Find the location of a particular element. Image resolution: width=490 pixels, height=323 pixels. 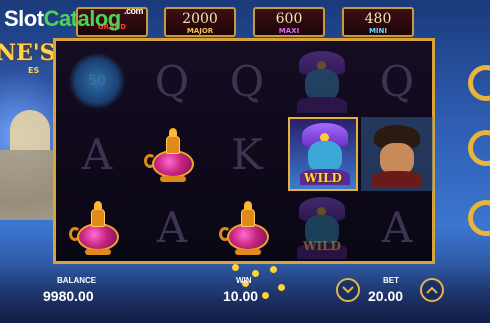

jackpot-mini-label: MINI is located at coordinates (378, 31).